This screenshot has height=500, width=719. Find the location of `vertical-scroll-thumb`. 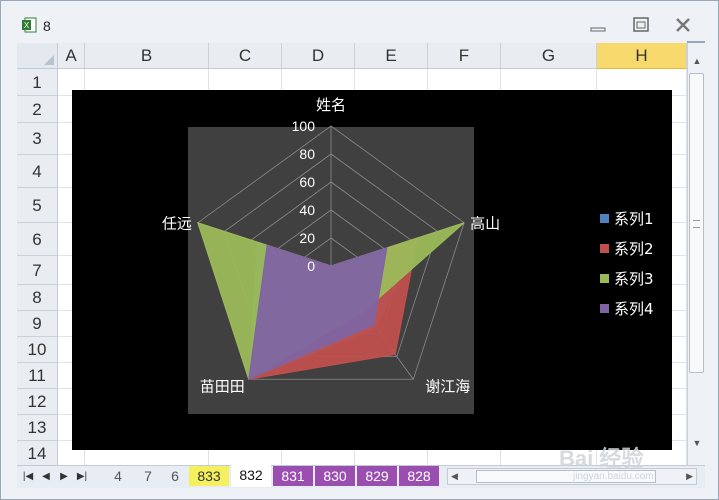

vertical-scroll-thumb is located at coordinates (696, 223).